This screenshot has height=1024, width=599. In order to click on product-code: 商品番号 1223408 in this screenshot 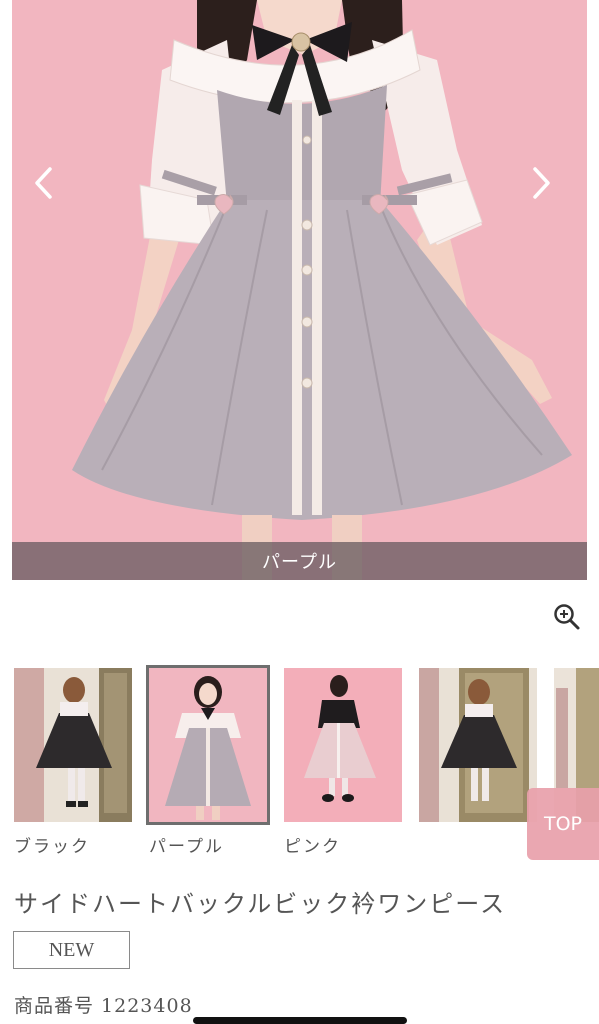, I will do `click(103, 1006)`.